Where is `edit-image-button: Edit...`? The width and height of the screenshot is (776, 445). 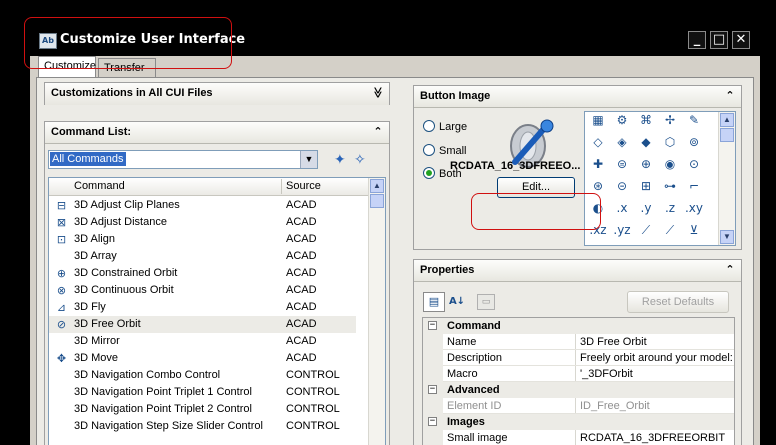
edit-image-button: Edit... is located at coordinates (536, 187).